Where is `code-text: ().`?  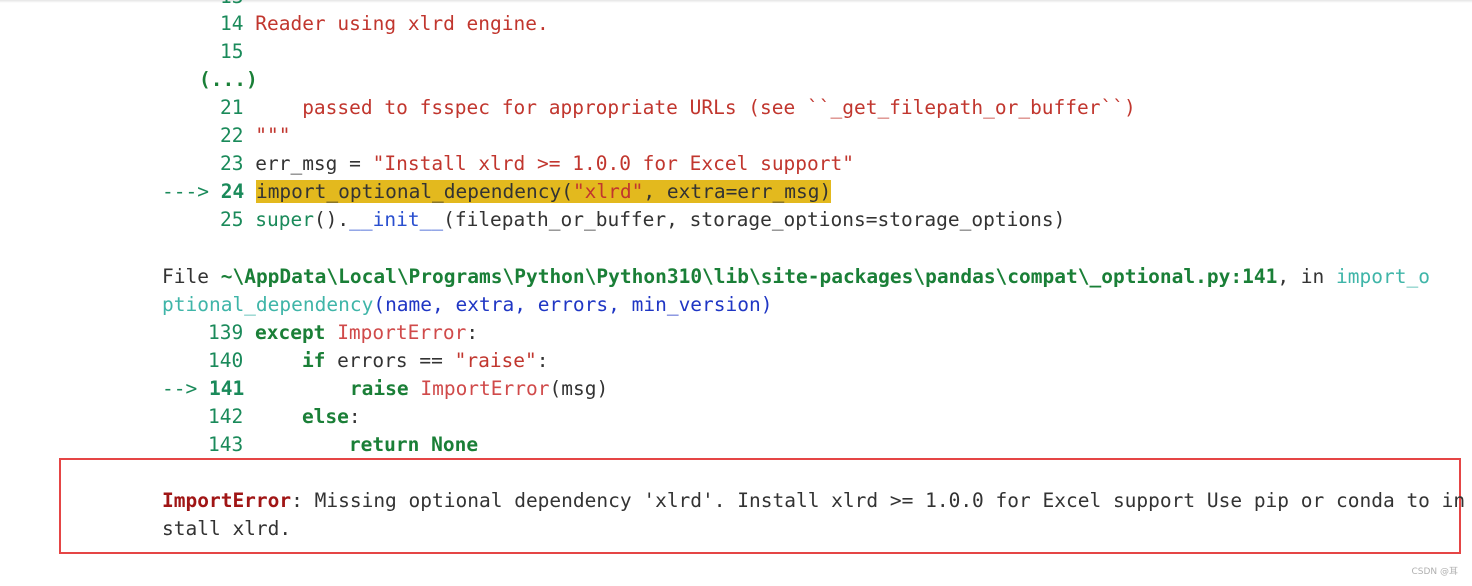
code-text: (). is located at coordinates (331, 219).